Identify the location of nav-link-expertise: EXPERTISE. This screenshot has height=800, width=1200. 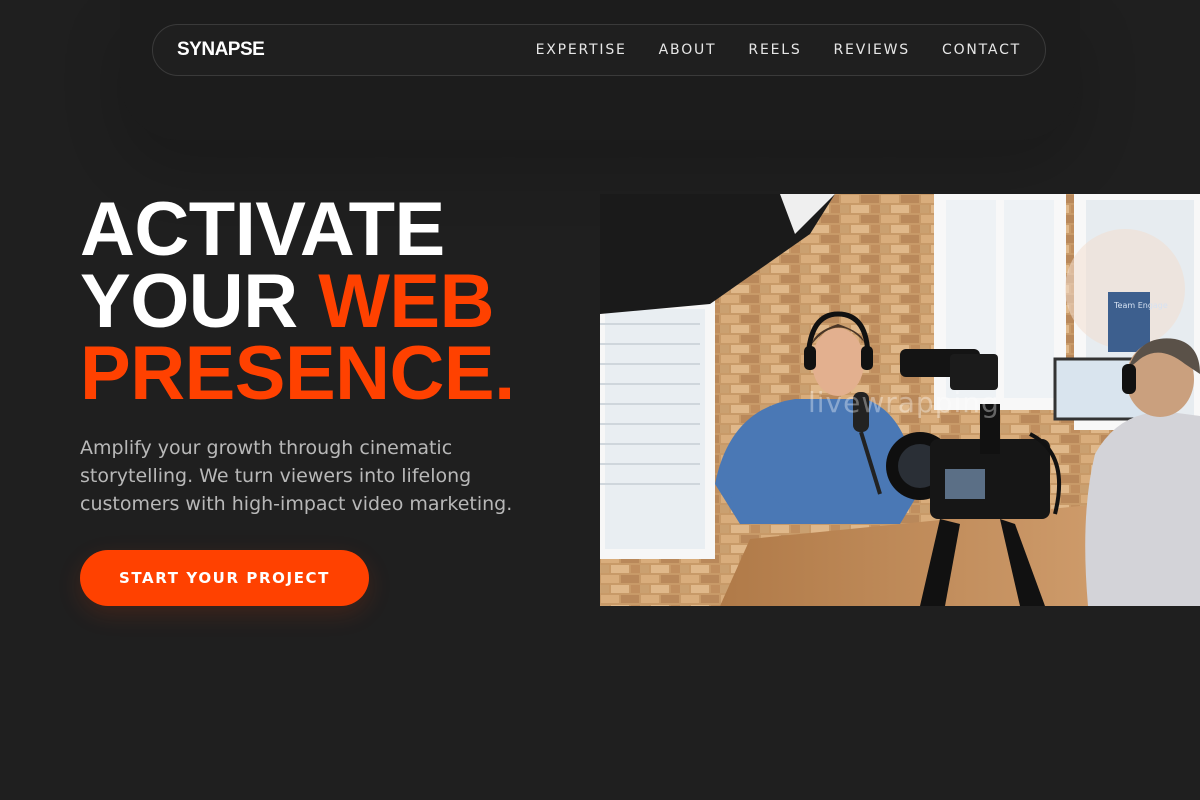
(581, 50).